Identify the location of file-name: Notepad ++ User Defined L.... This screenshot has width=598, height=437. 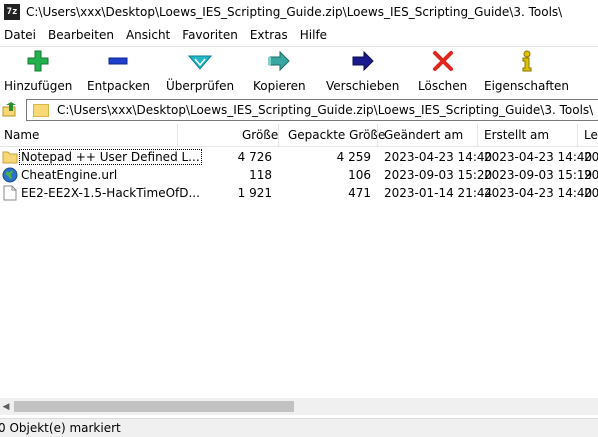
(110, 157).